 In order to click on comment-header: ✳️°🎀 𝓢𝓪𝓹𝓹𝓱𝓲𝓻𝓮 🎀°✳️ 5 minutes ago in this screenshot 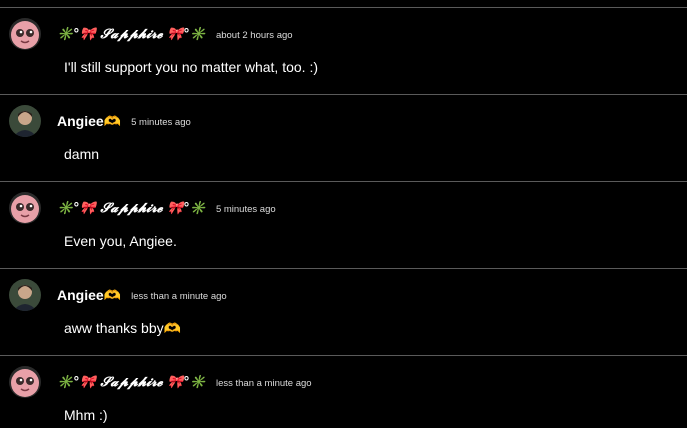, I will do `click(166, 208)`.